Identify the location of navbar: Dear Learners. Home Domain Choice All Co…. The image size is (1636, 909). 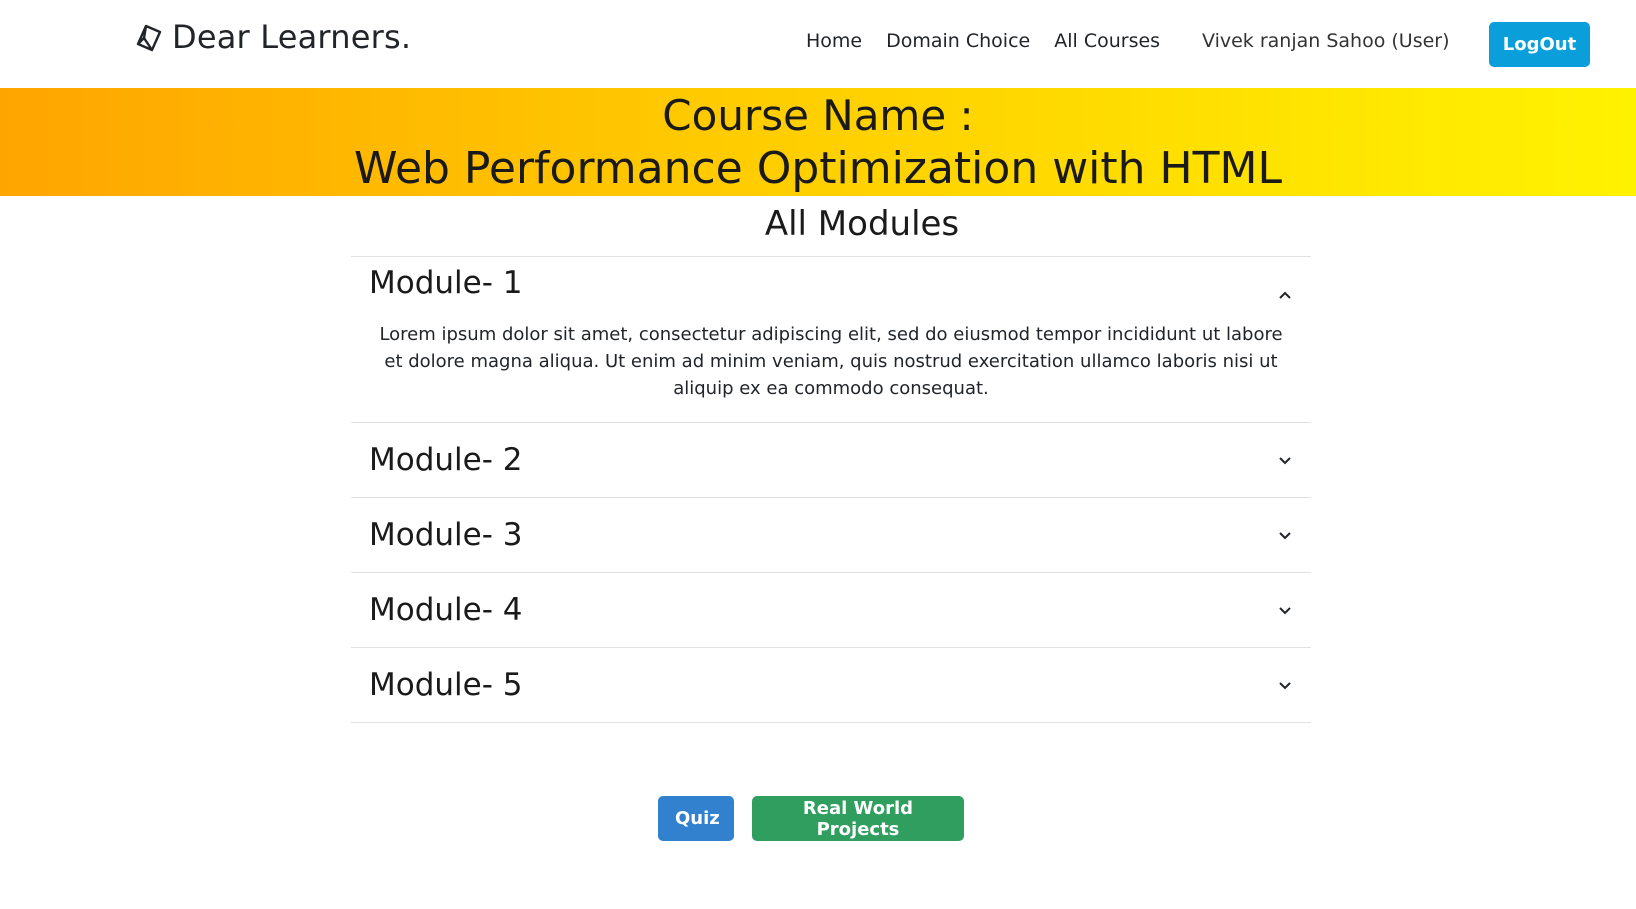
(818, 44).